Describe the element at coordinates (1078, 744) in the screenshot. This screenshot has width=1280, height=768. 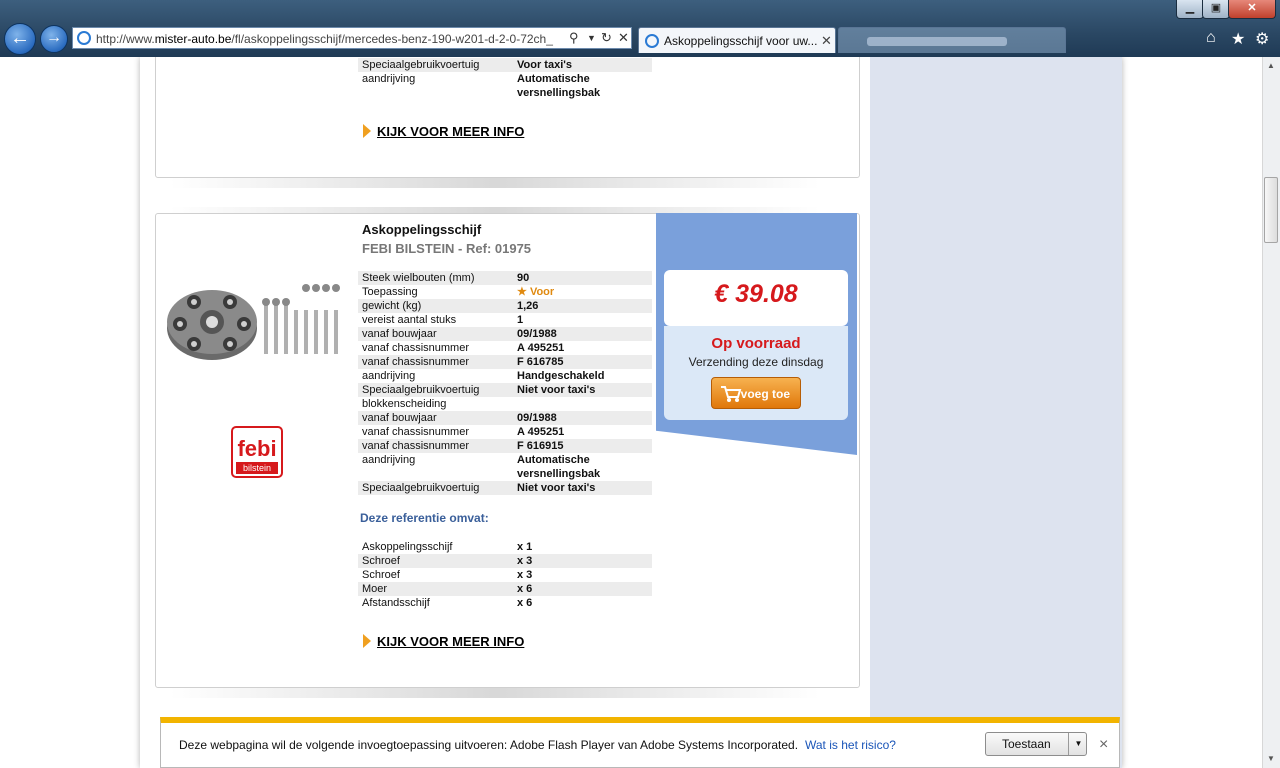
I see `chevron-down-icon: ▼` at that location.